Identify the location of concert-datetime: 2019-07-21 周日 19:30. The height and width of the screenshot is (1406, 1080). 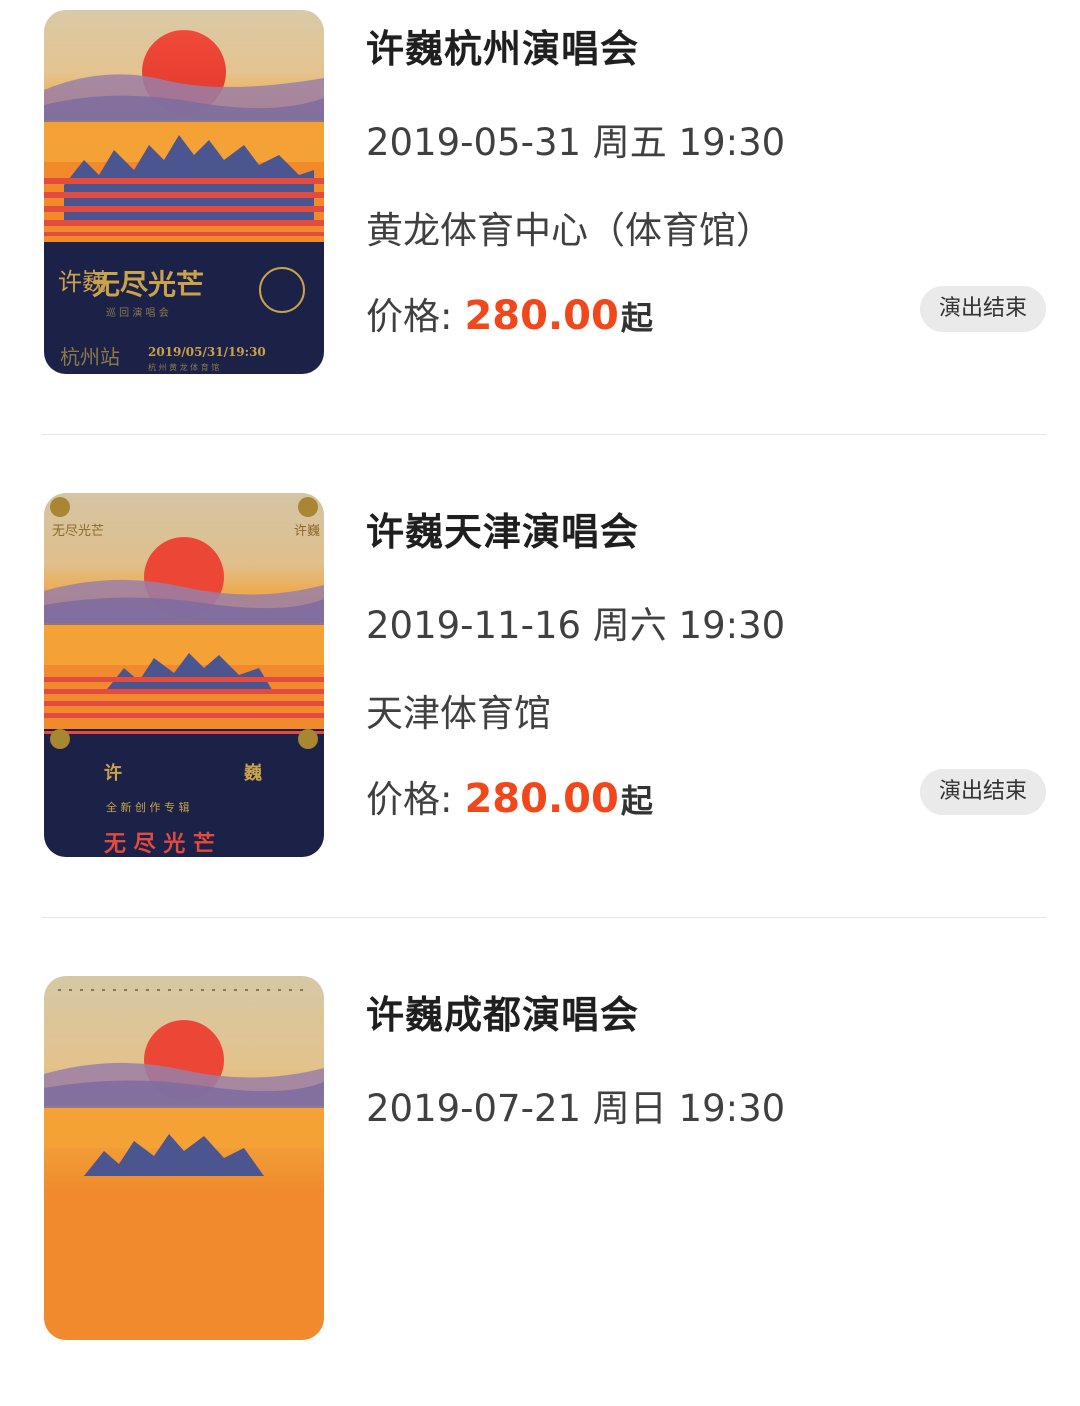
(576, 1108).